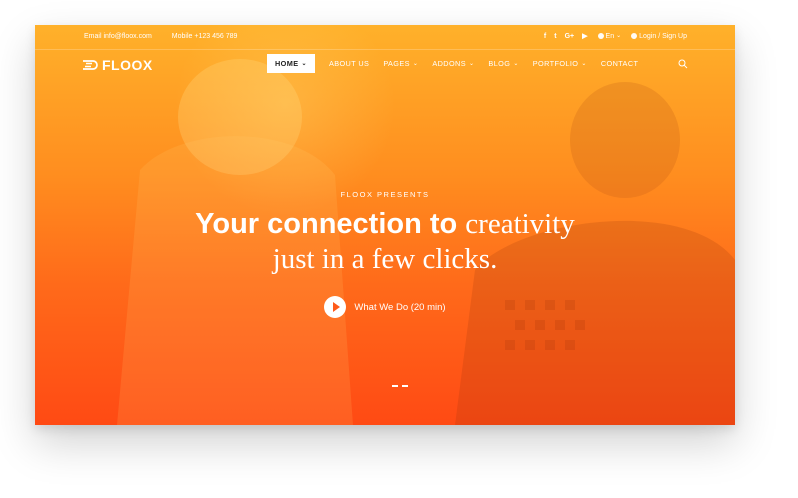 The height and width of the screenshot is (498, 798). I want to click on login-link: Login / Sign Up, so click(659, 36).